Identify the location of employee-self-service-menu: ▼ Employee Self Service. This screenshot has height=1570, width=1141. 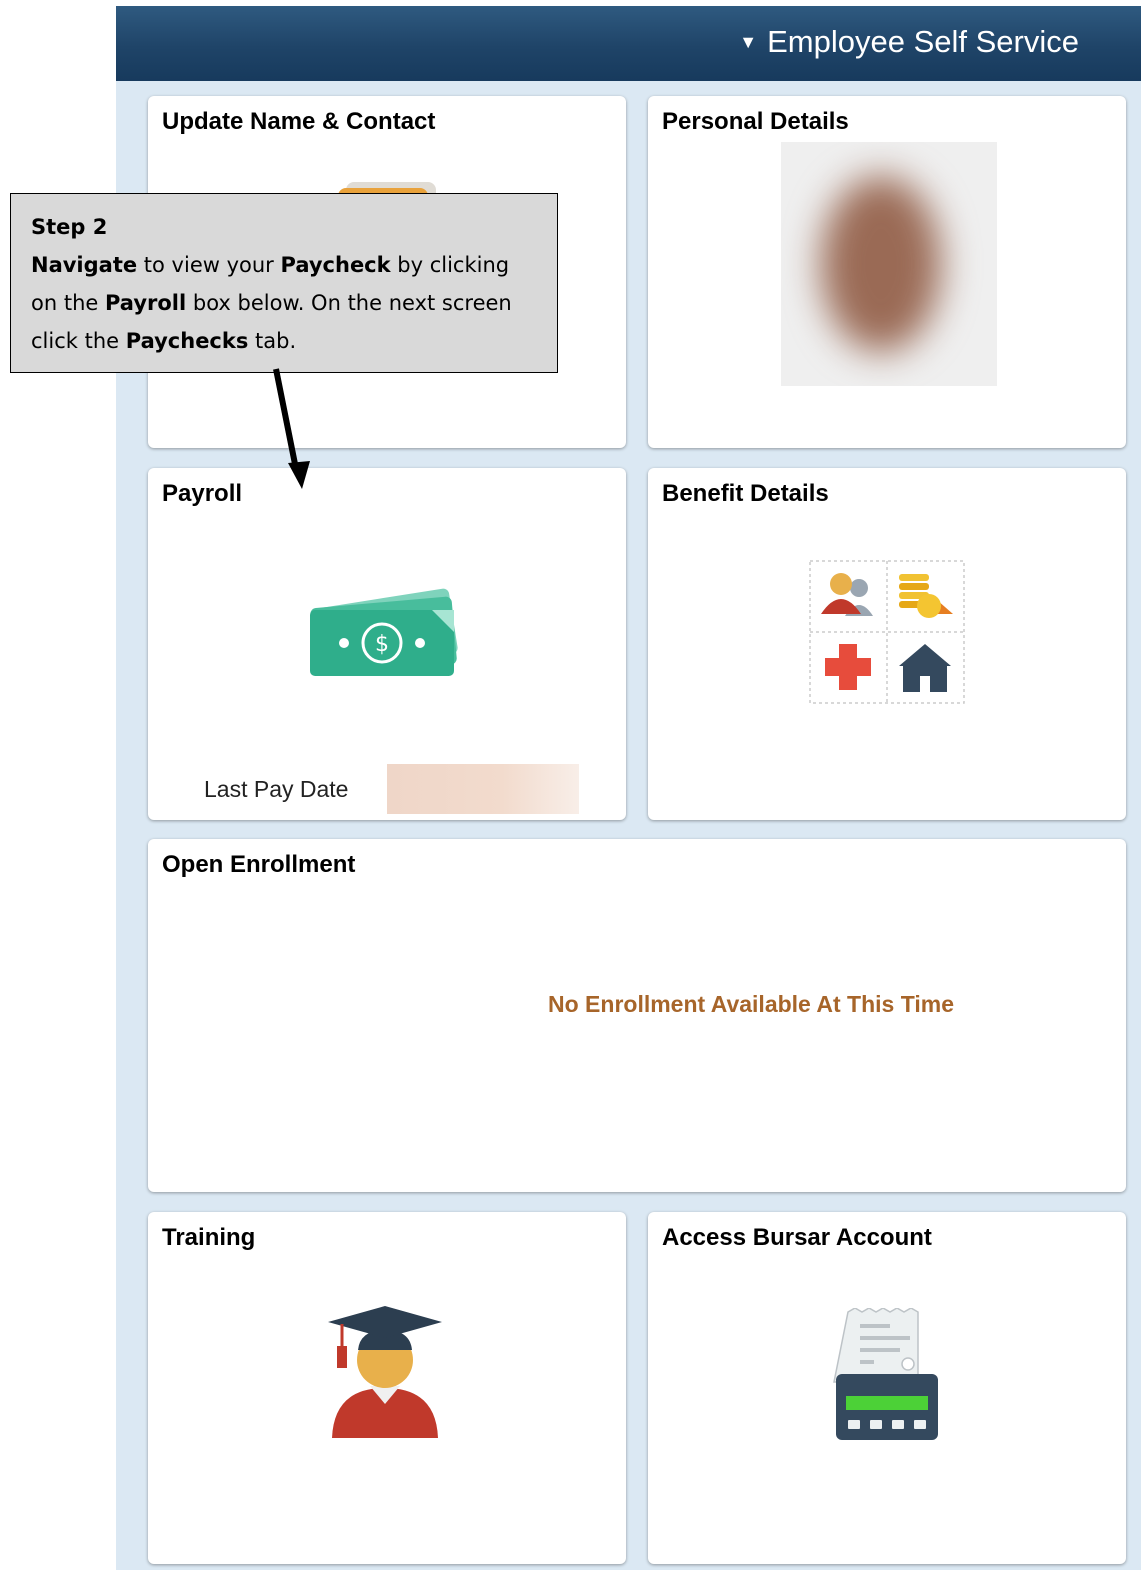
(909, 42).